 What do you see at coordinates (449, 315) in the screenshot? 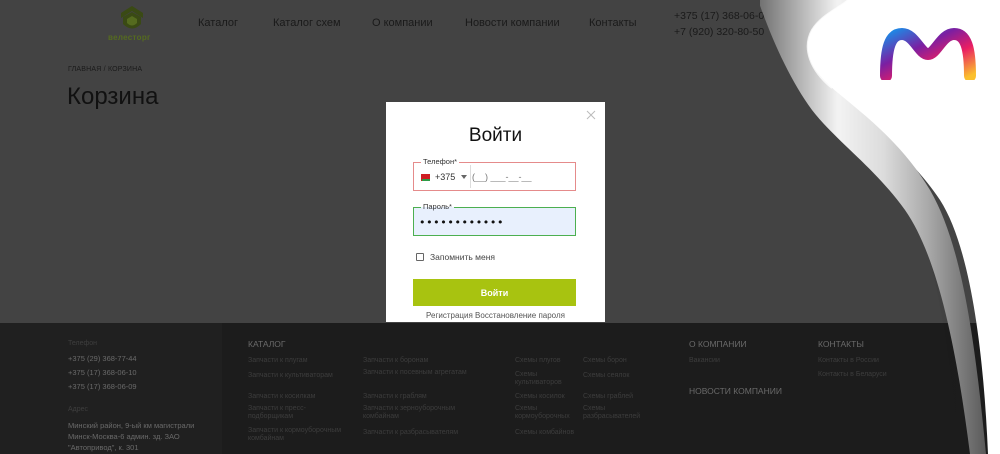
I see `register-link: Регистрация` at bounding box center [449, 315].